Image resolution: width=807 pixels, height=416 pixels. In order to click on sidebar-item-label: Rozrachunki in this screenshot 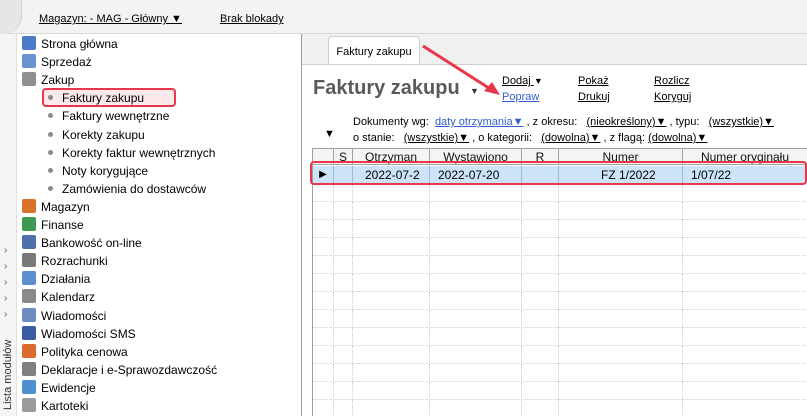, I will do `click(74, 261)`.